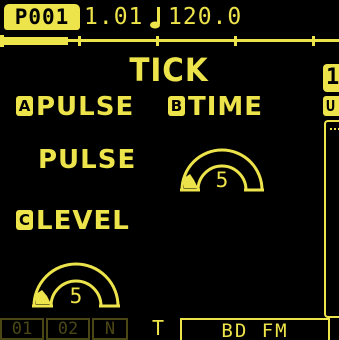 This screenshot has height=340, width=339. Describe the element at coordinates (68, 329) in the screenshot. I see `track-tab-02: 02` at that location.